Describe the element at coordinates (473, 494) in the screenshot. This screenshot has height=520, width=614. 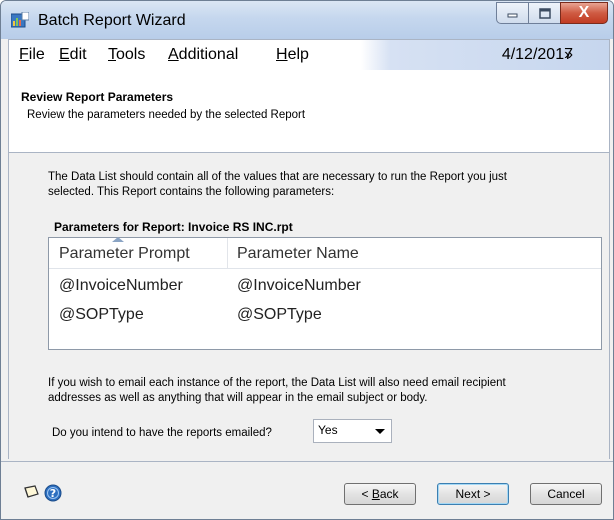
I see `next-button: Next >` at that location.